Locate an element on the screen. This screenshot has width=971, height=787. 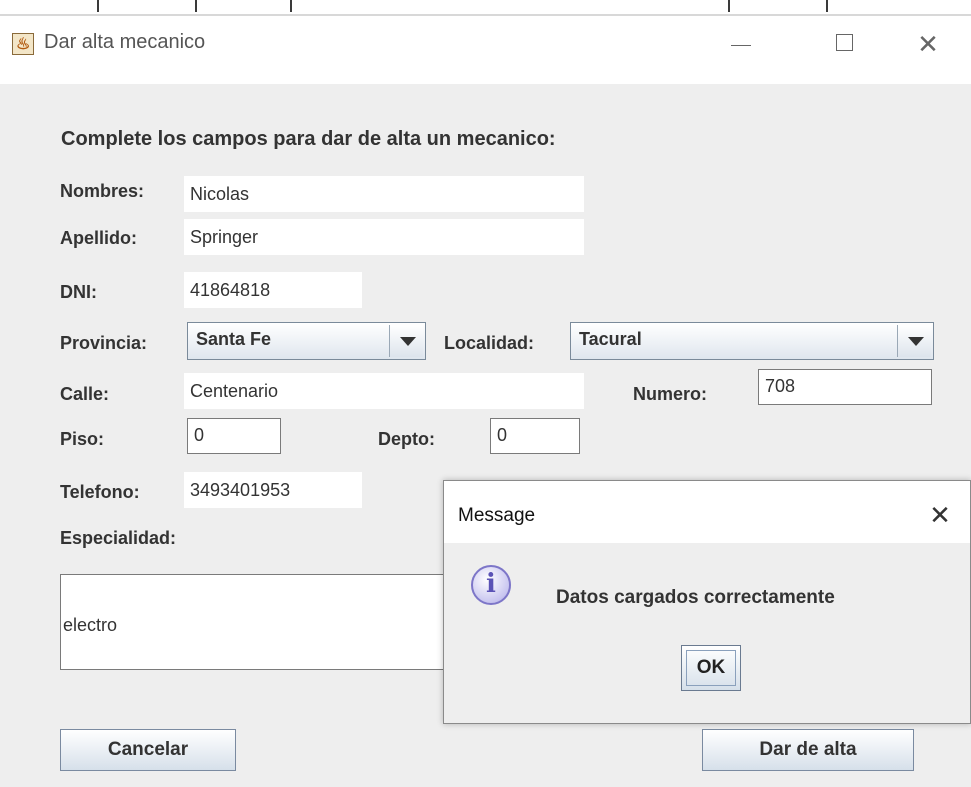
provincia-value: Santa Fe is located at coordinates (234, 339).